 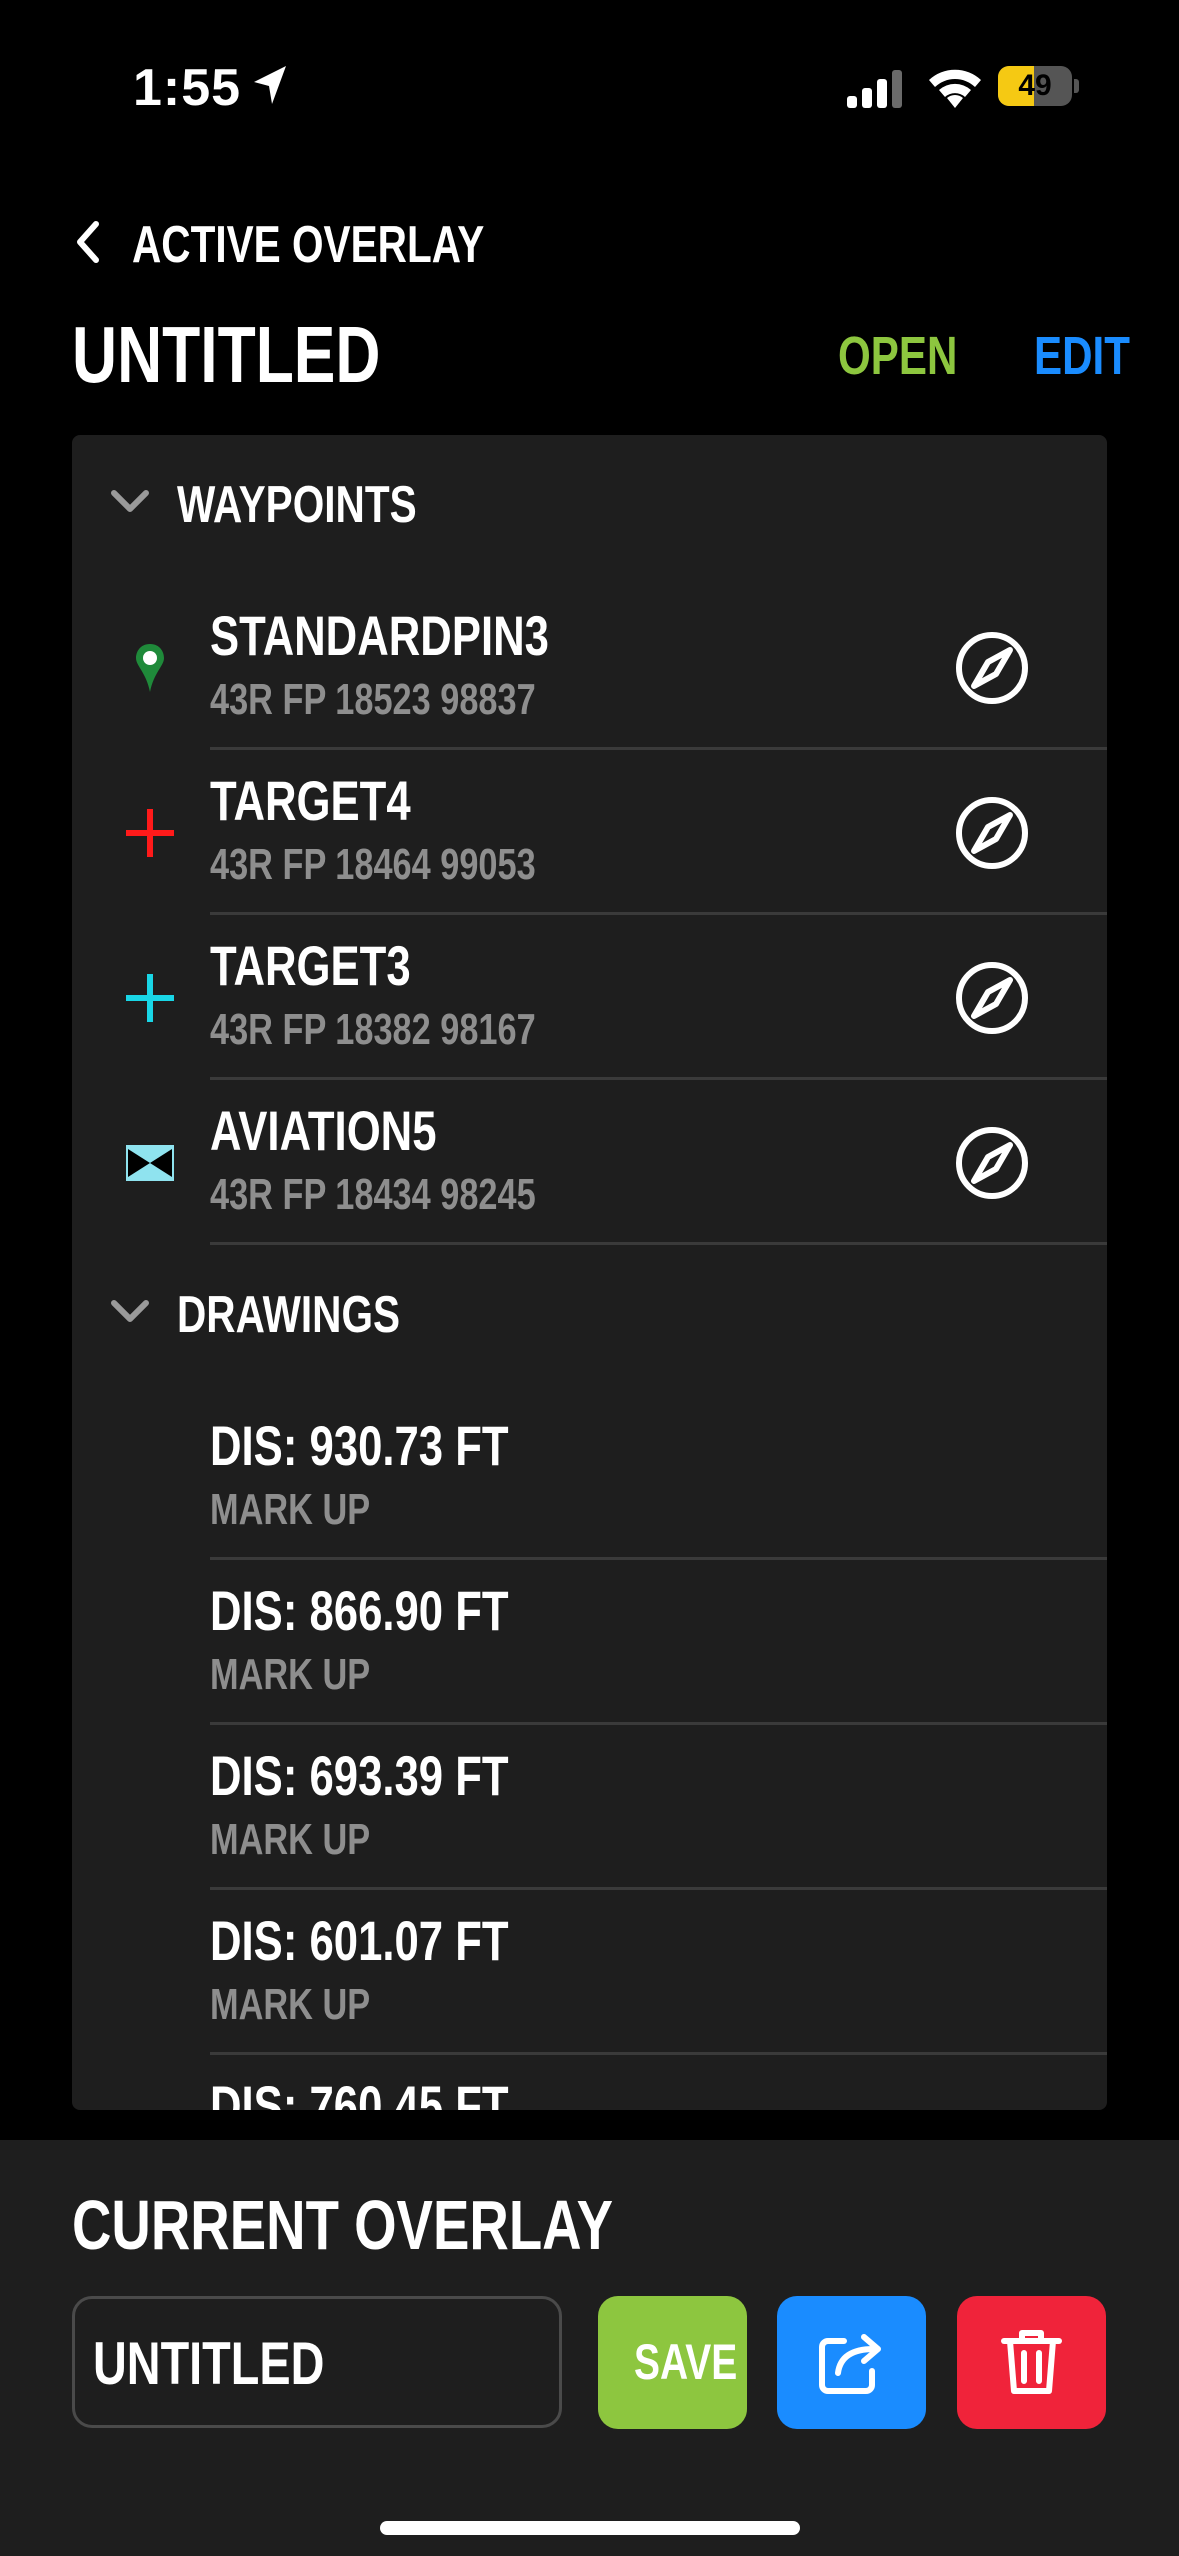 What do you see at coordinates (343, 2225) in the screenshot?
I see `current-overlay-label: CURRENT OVERLAY` at bounding box center [343, 2225].